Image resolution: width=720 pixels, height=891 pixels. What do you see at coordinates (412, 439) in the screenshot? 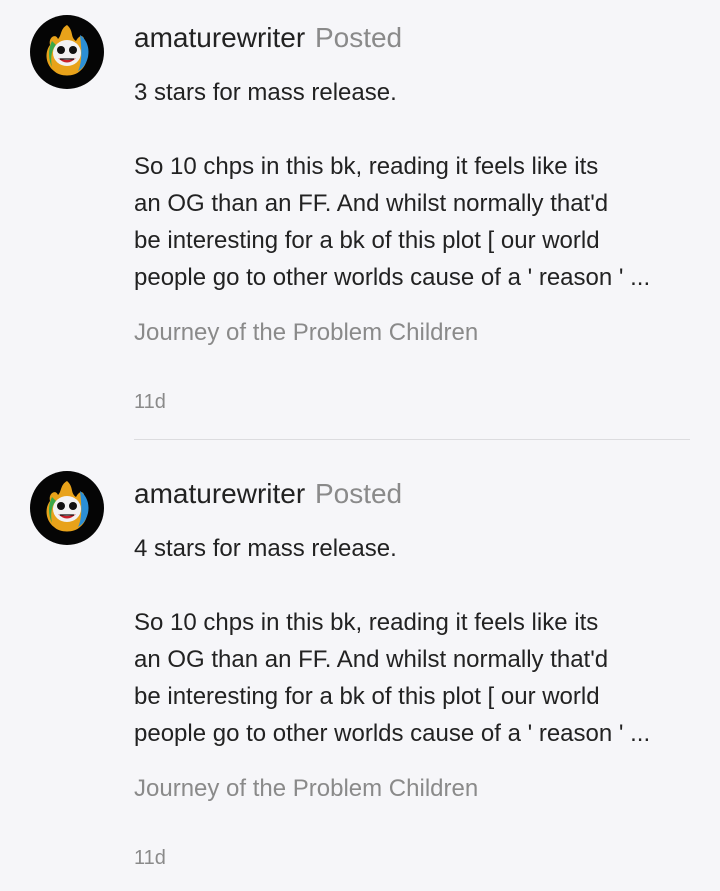
I see `post-divider` at bounding box center [412, 439].